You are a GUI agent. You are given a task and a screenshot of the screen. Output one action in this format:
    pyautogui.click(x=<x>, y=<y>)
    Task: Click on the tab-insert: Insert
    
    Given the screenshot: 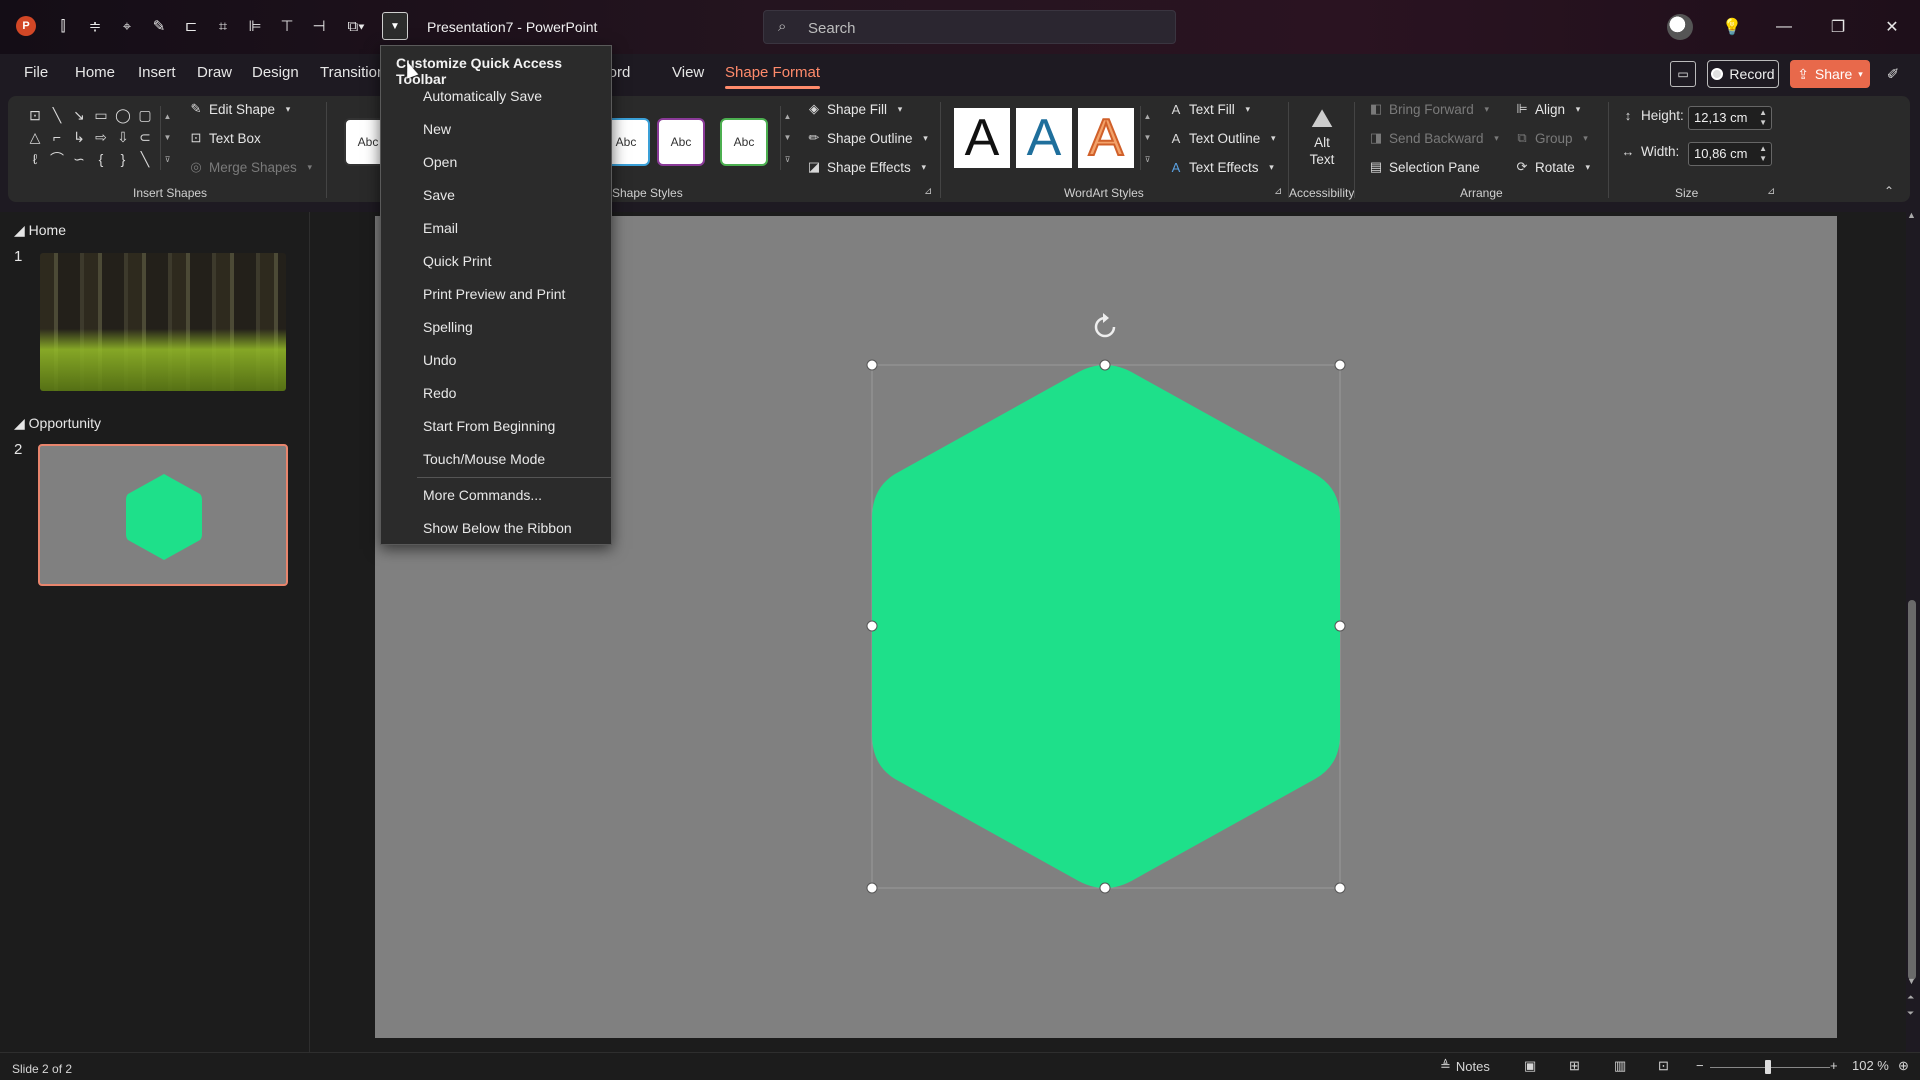 What is the action you would take?
    pyautogui.click(x=157, y=72)
    